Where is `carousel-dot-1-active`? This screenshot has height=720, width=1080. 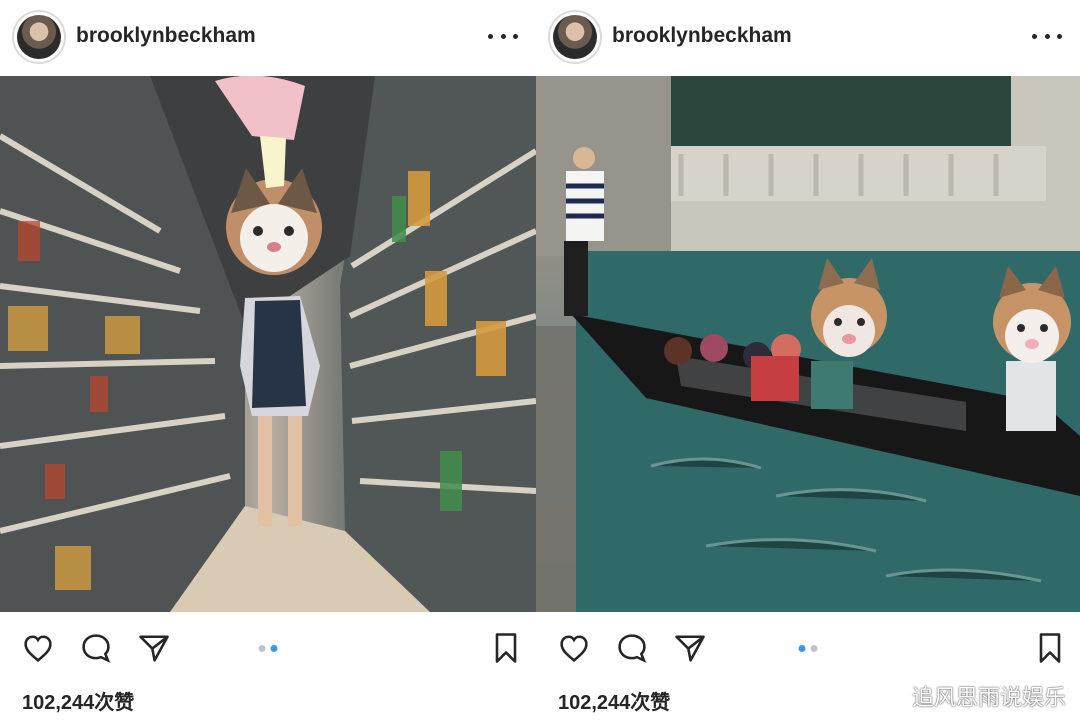
carousel-dot-1-active is located at coordinates (802, 648).